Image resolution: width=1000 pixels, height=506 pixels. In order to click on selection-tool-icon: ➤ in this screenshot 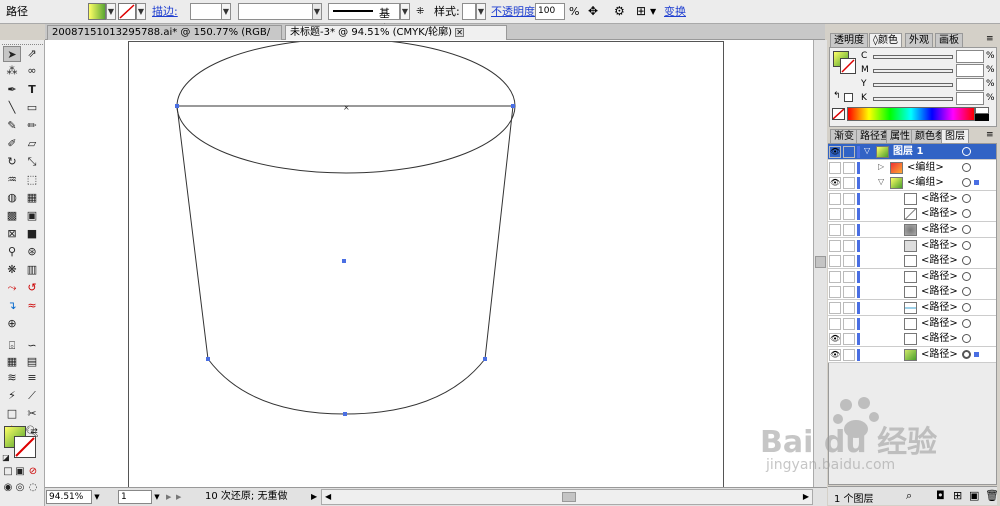, I will do `click(12, 54)`.